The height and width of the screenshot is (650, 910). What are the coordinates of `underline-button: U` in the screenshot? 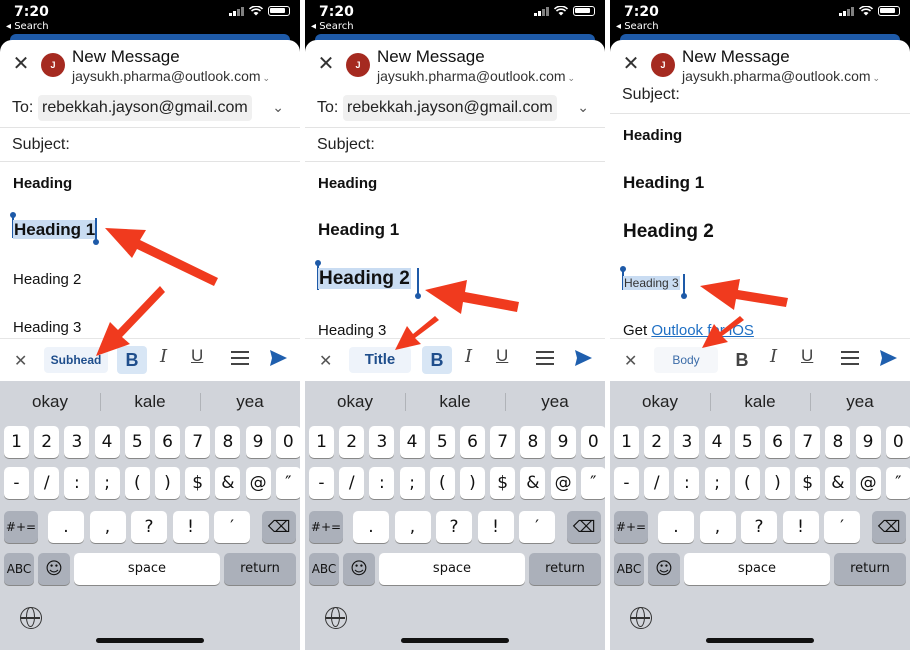 It's located at (502, 356).